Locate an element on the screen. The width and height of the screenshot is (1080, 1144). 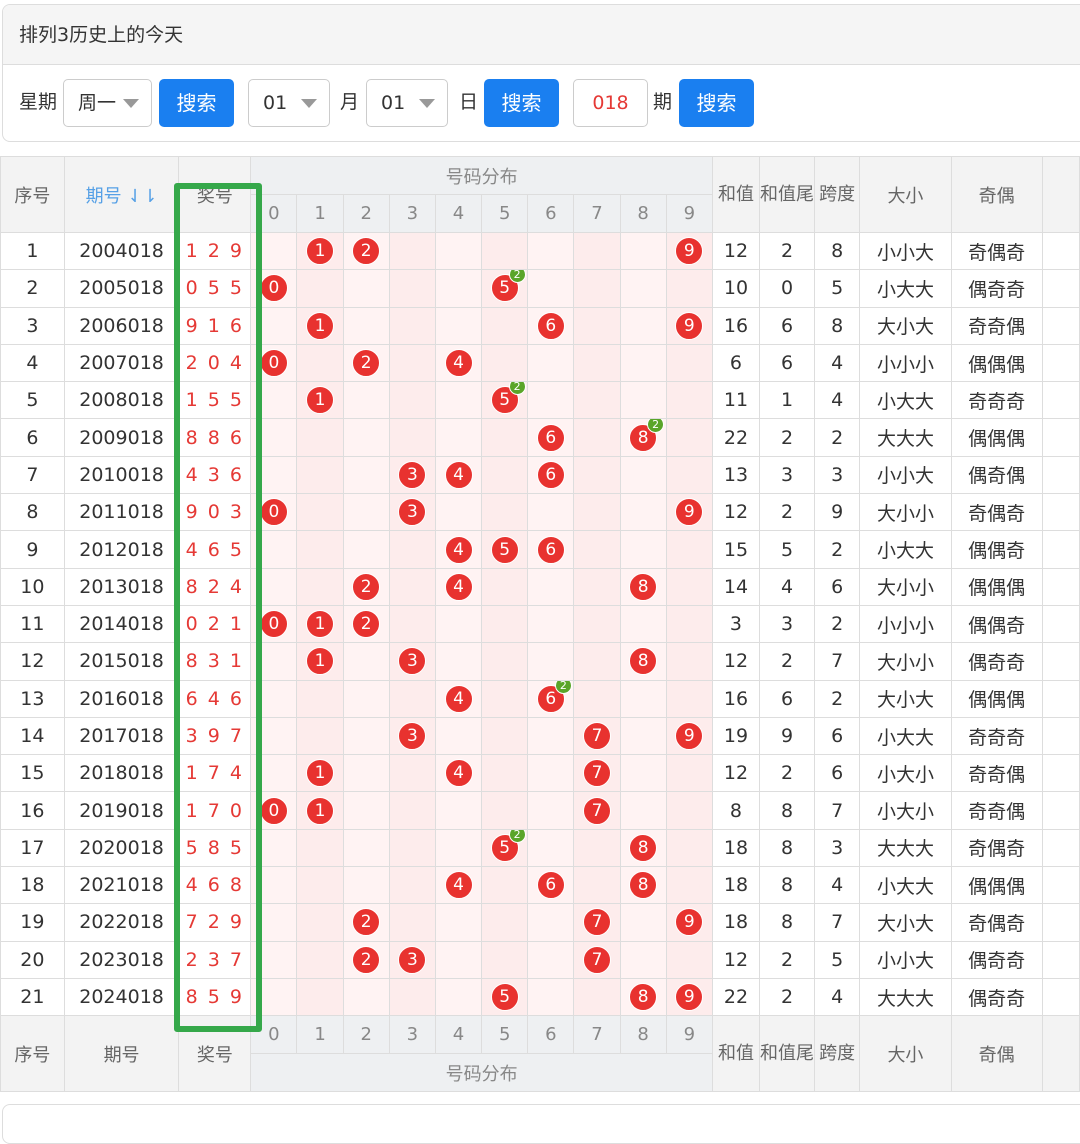
prize-cell: 1 7 0 is located at coordinates (215, 810).